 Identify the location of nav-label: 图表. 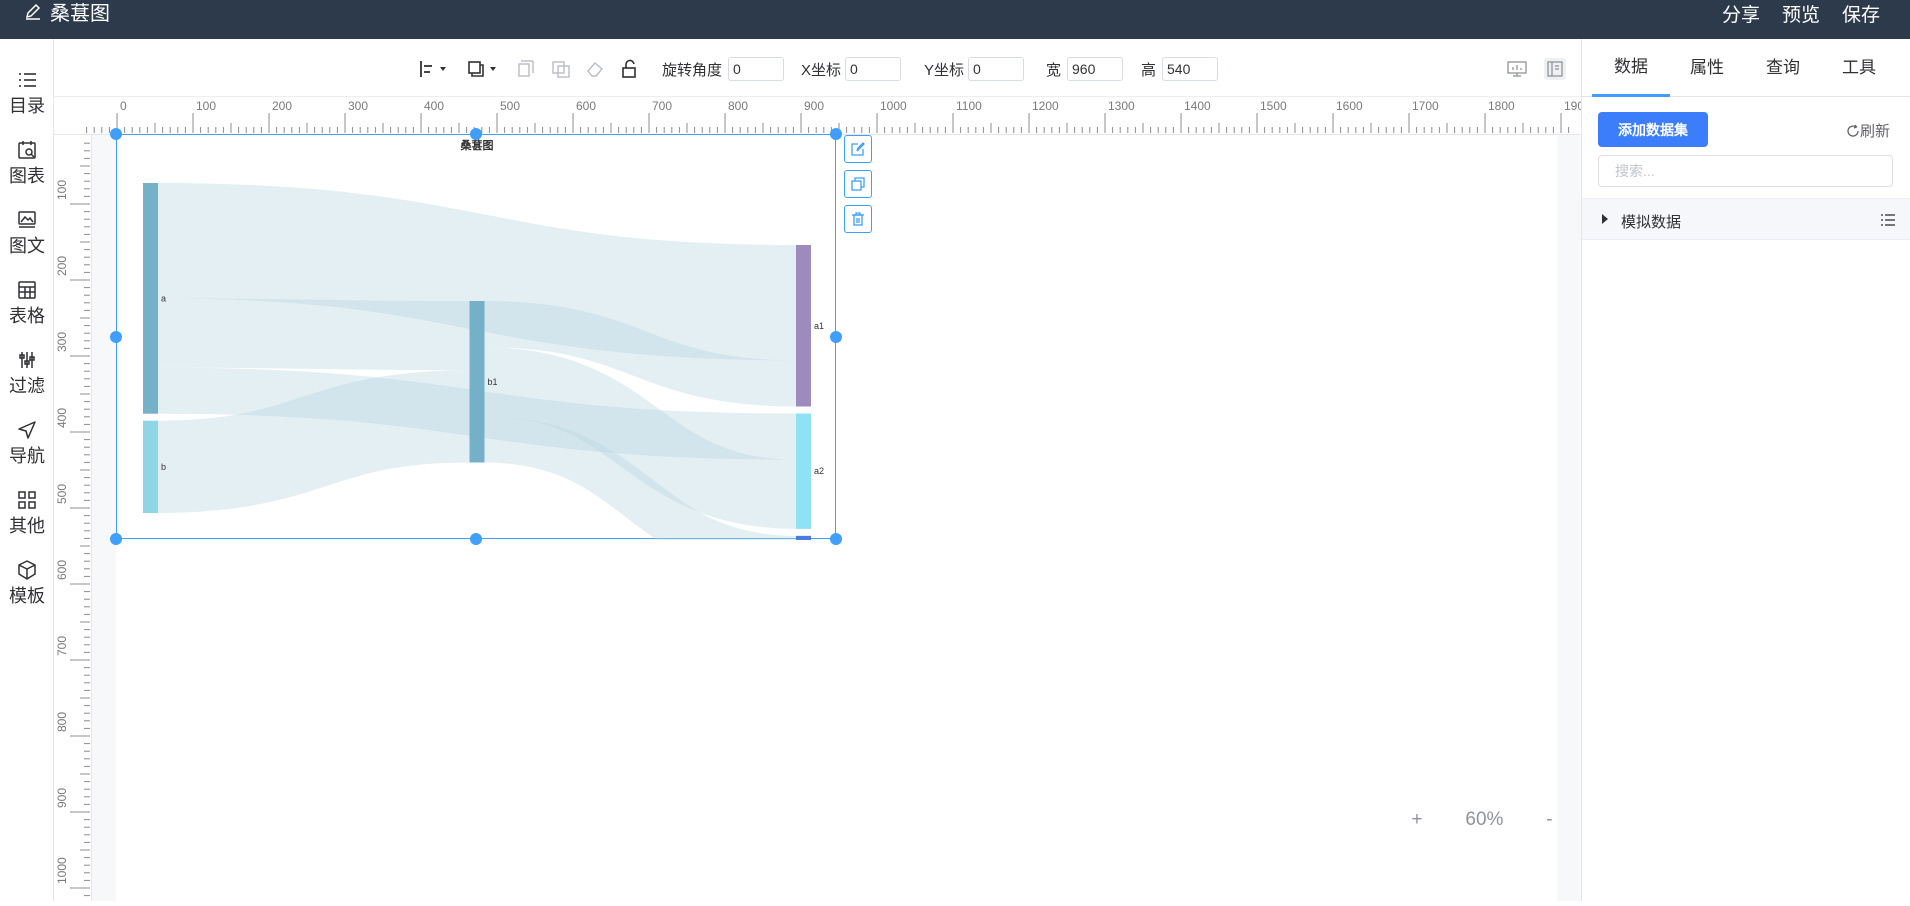
(27, 176).